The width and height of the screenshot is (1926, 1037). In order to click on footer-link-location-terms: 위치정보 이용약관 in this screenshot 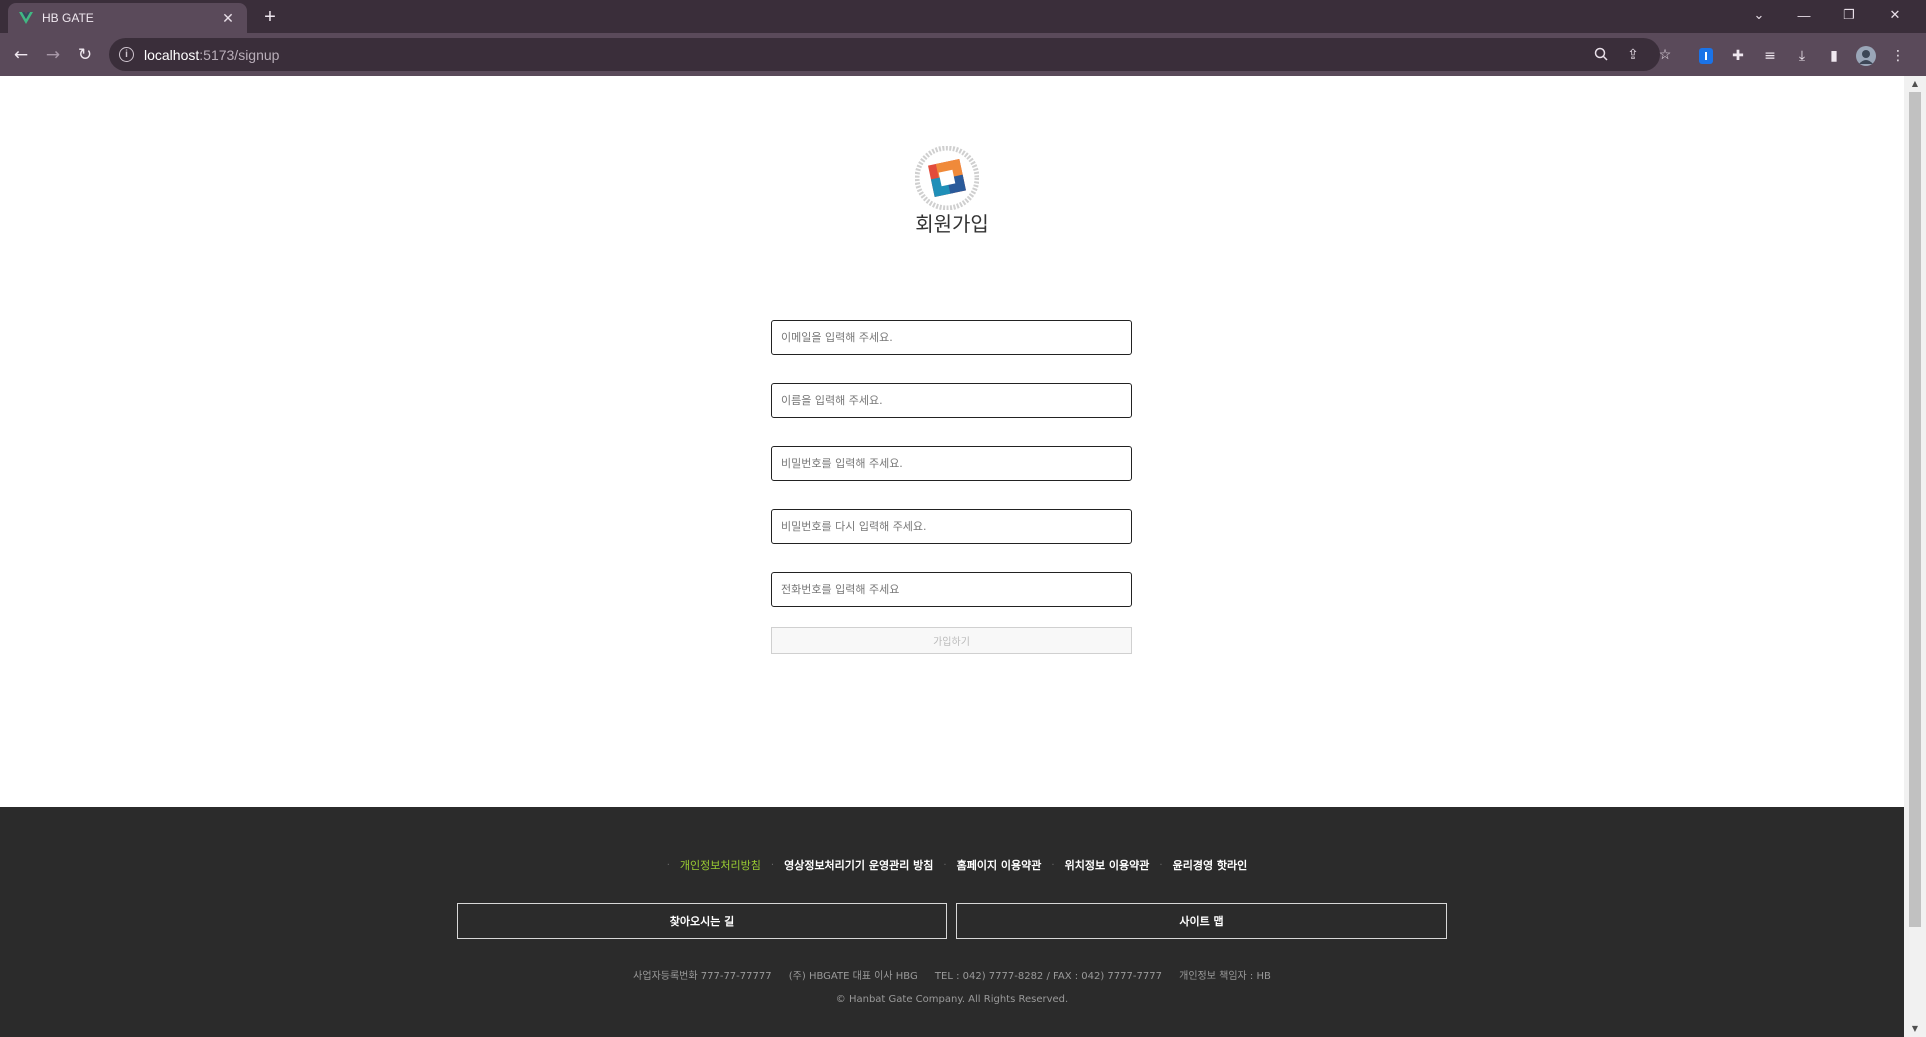, I will do `click(1107, 865)`.